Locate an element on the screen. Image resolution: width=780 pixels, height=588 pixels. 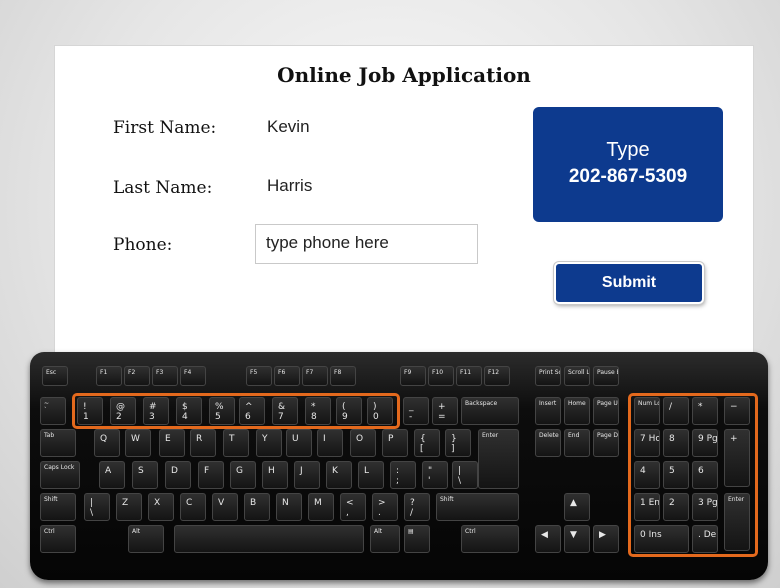
key-f10: F10 is located at coordinates (441, 376).